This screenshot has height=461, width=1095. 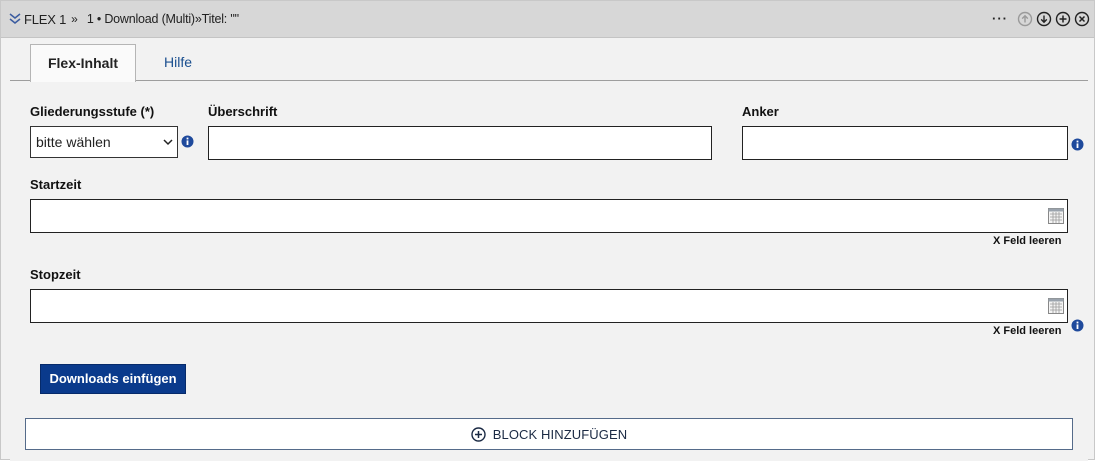 I want to click on add-block-button: BLOCK HINZUFÜGEN, so click(x=549, y=434).